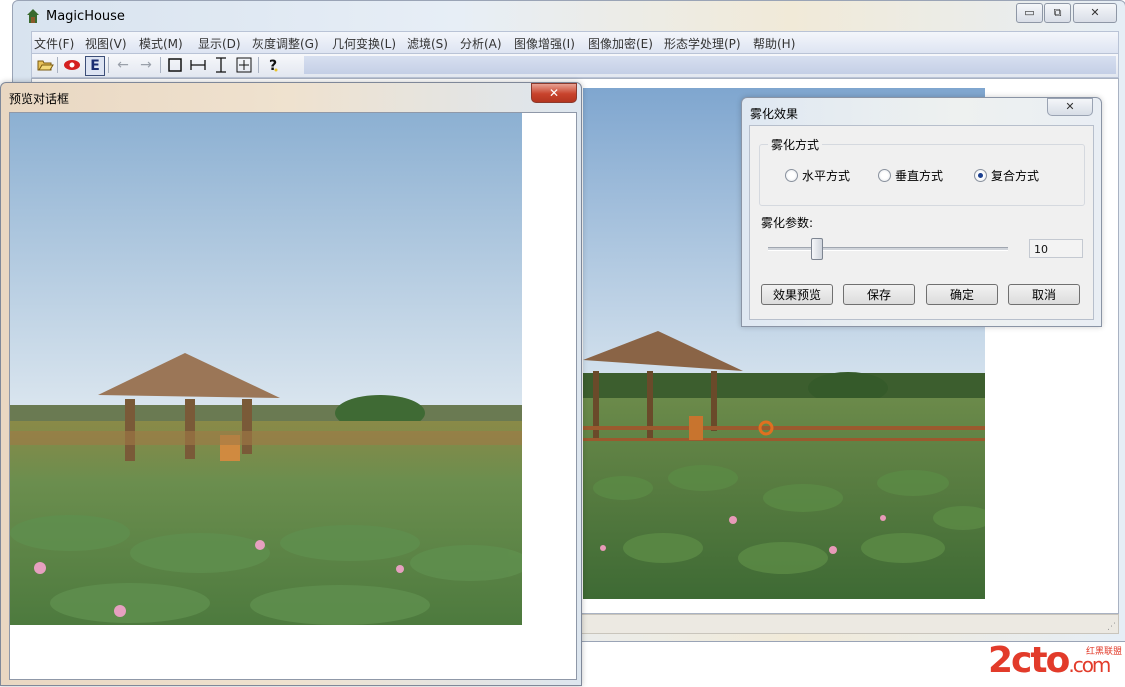 The image size is (1125, 687). I want to click on fog-param-slider-track, so click(888, 249).